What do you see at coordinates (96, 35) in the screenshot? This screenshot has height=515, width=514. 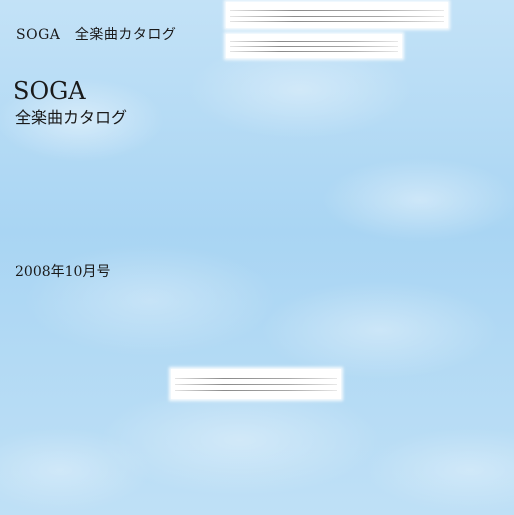 I see `header-title: SOGA 全楽曲カタログ` at bounding box center [96, 35].